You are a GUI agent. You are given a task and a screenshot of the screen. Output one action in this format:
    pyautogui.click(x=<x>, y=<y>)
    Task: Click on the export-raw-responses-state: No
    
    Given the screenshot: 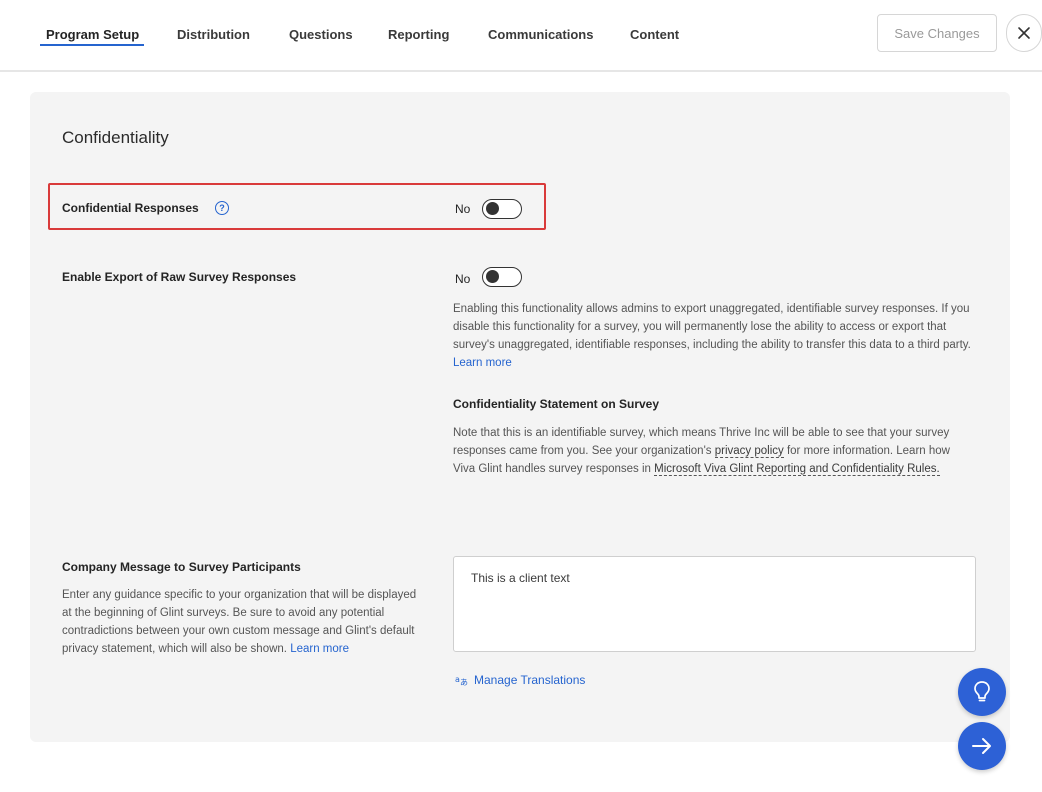 What is the action you would take?
    pyautogui.click(x=463, y=279)
    